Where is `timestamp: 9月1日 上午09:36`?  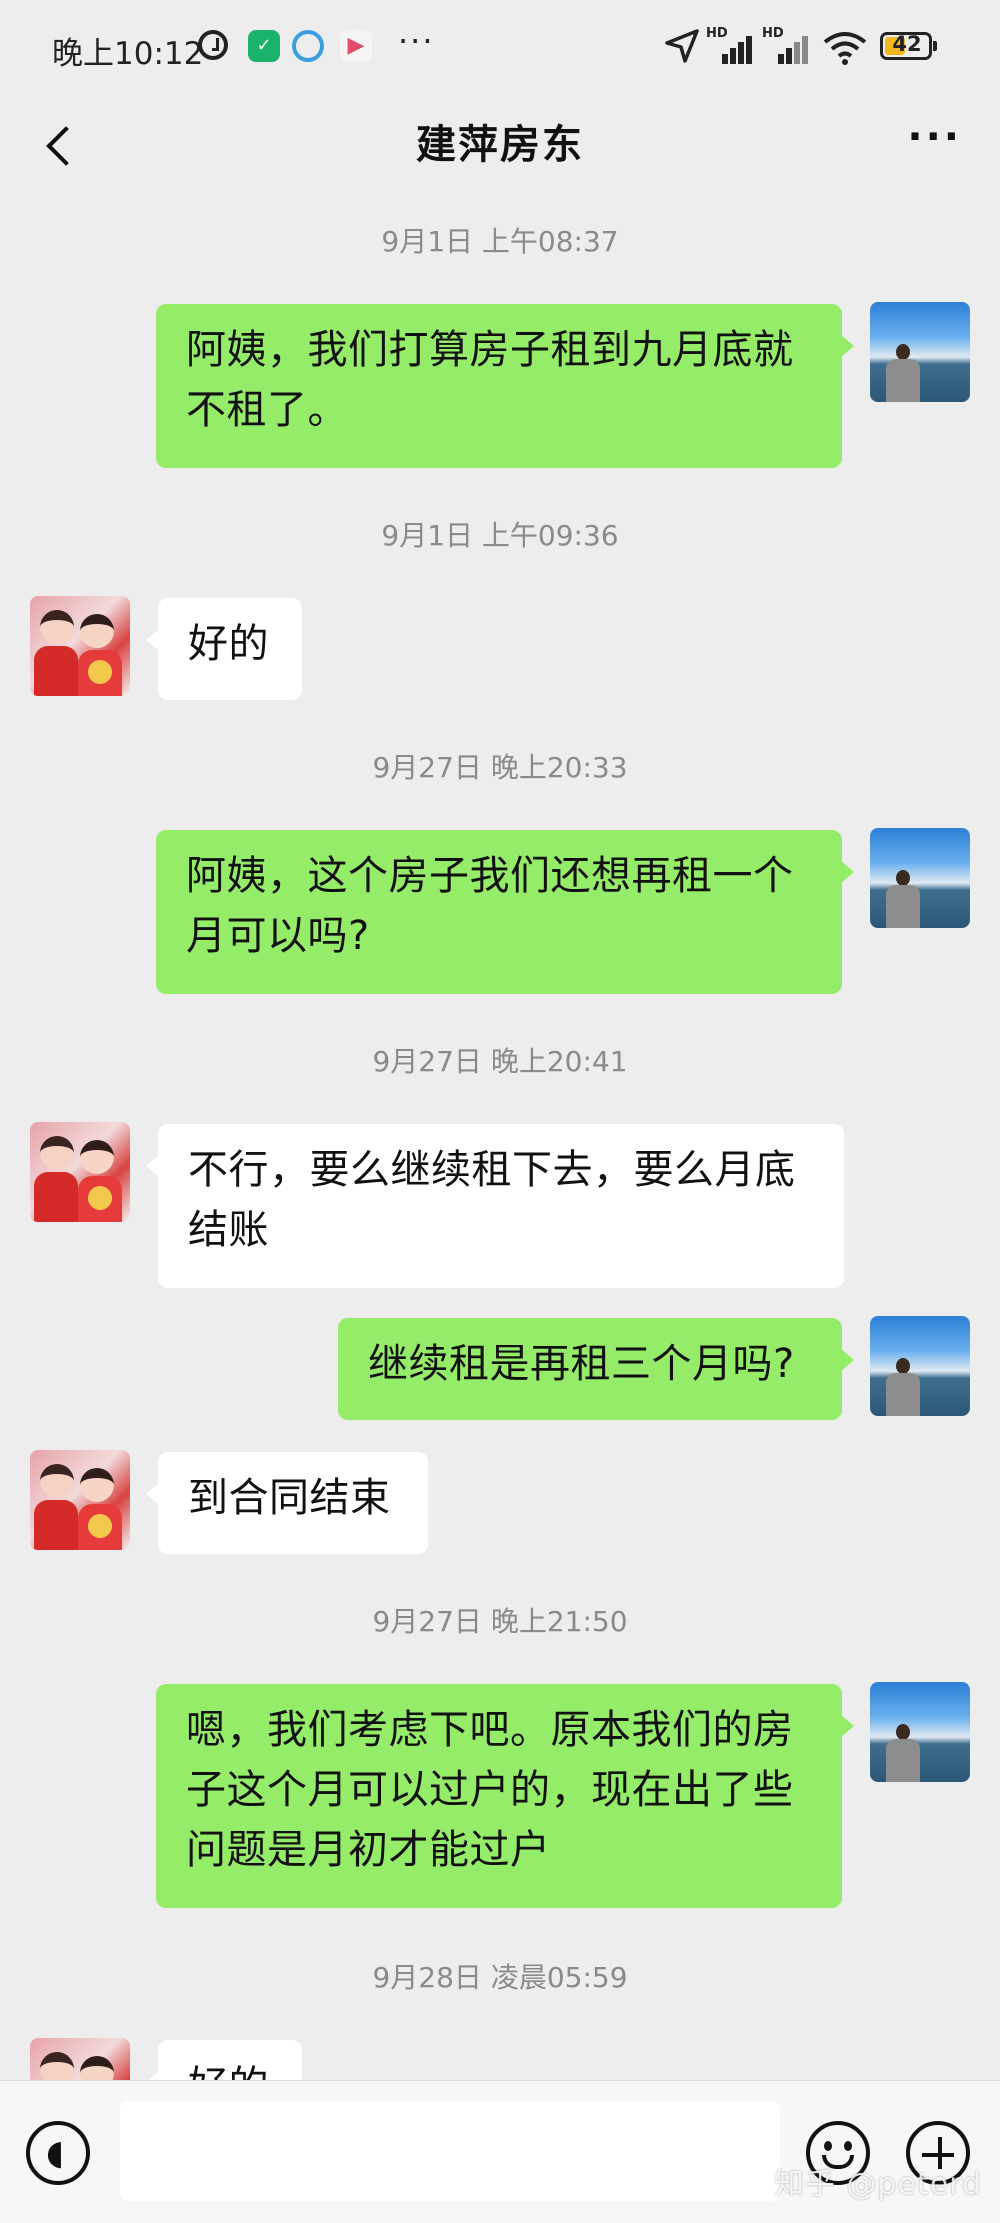
timestamp: 9月1日 上午09:36 is located at coordinates (500, 535).